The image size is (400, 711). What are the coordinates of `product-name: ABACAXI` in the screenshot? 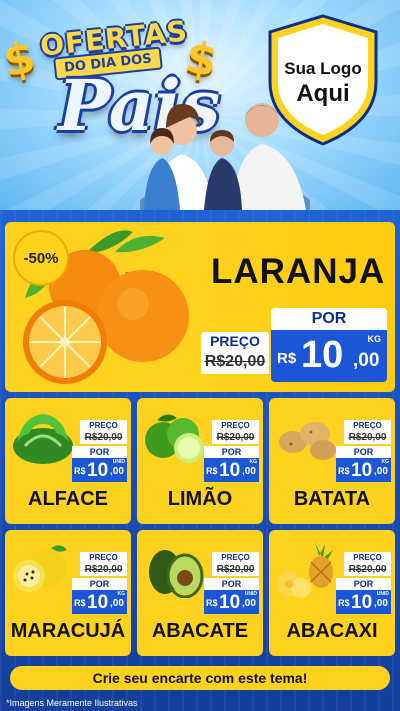 It's located at (332, 631).